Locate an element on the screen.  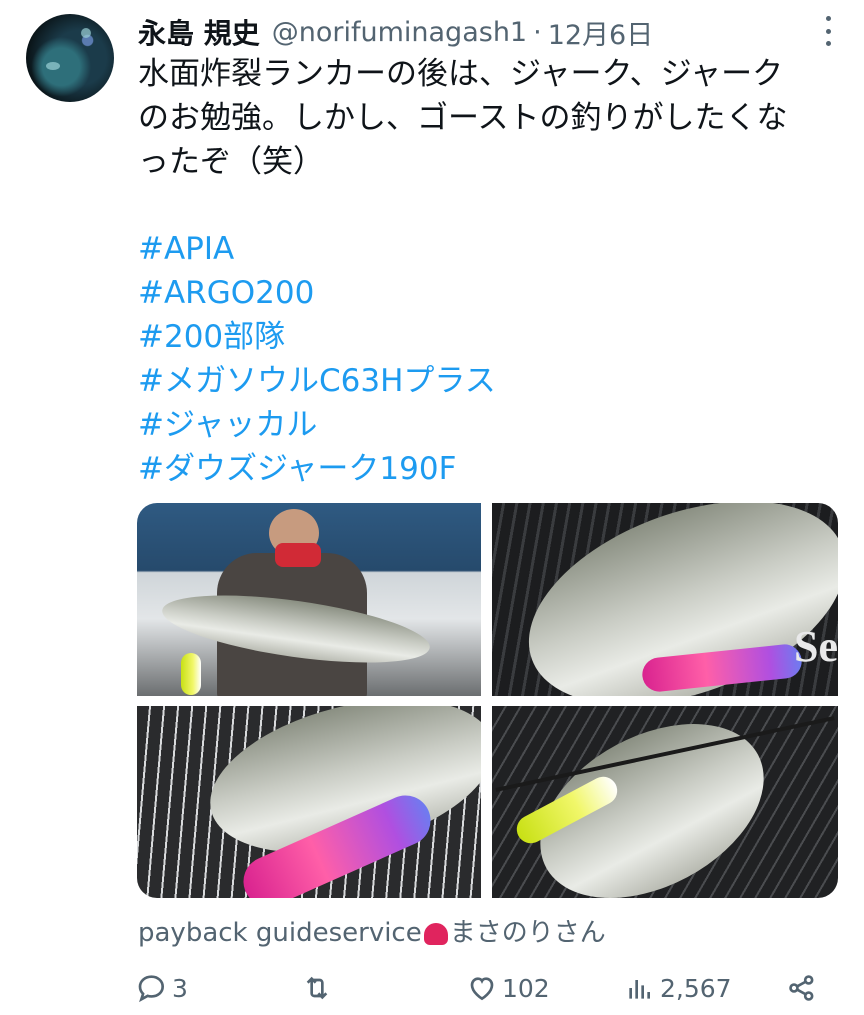
action-bar: 3 102 2,567 is located at coordinates (486, 993).